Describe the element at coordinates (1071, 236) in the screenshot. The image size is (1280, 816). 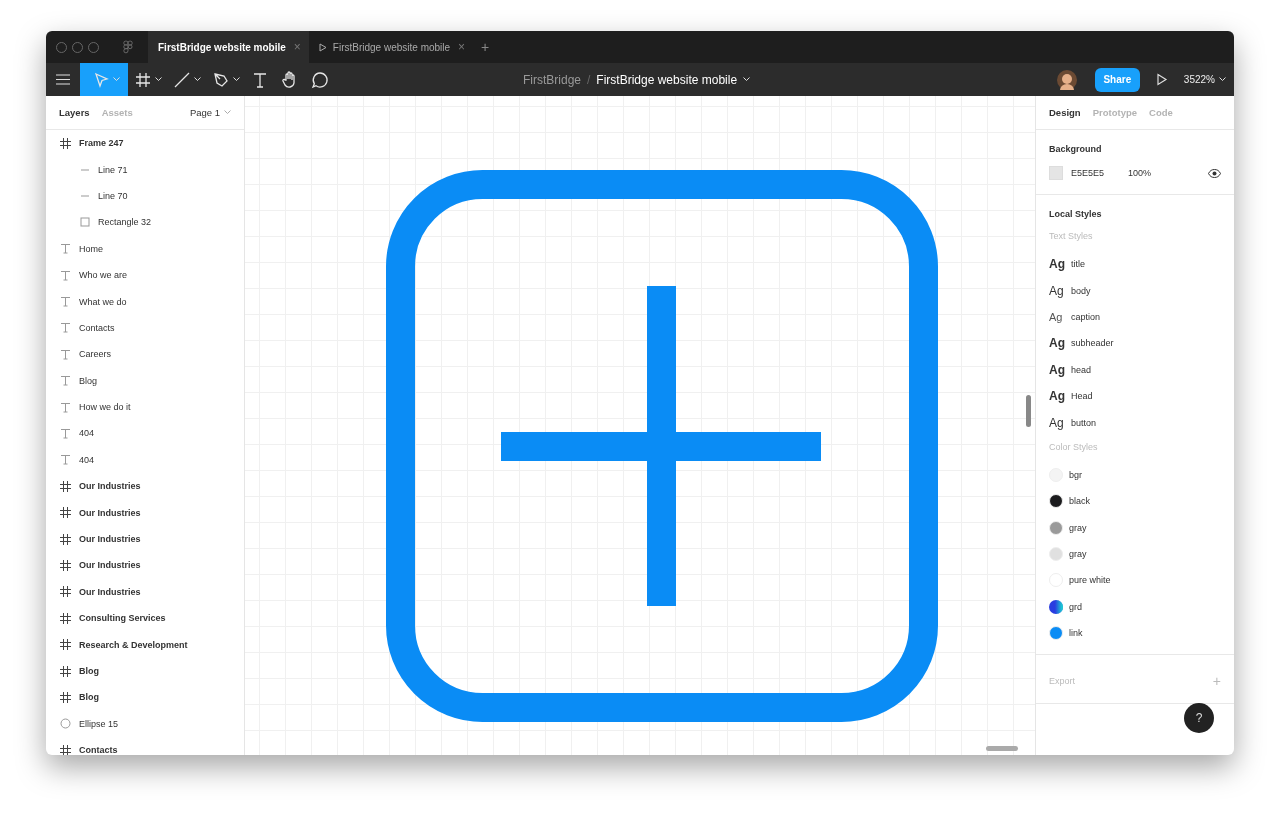
I see `subsection-title: Text Styles` at that location.